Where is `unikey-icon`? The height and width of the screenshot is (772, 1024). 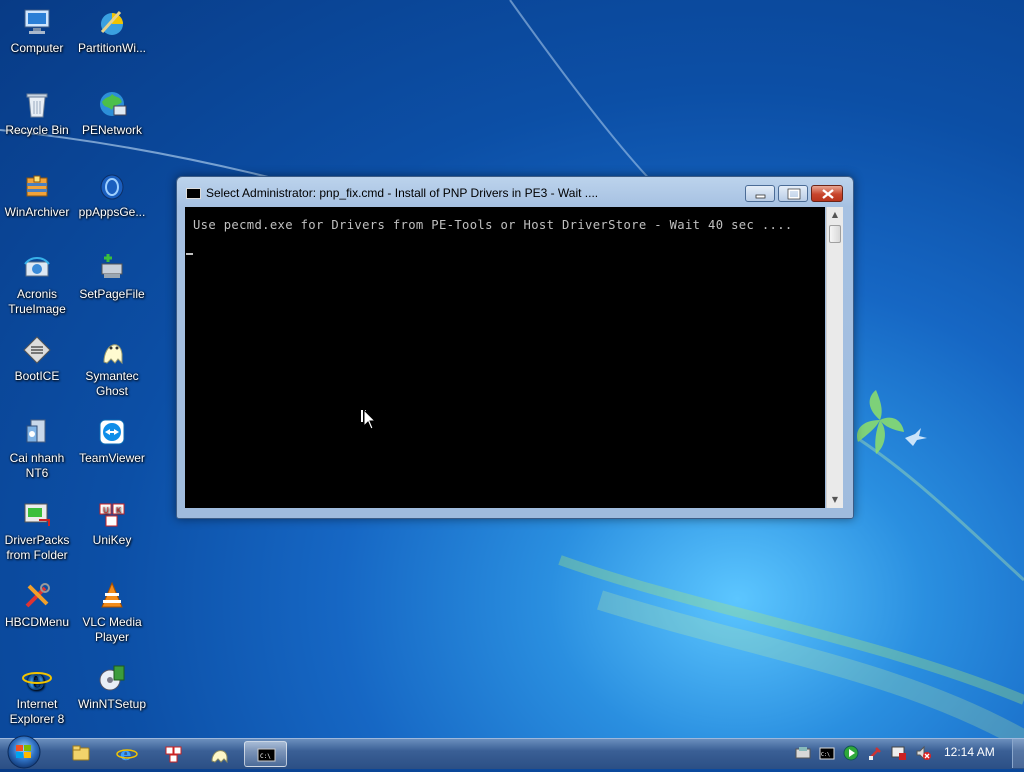
unikey-icon is located at coordinates (173, 754).